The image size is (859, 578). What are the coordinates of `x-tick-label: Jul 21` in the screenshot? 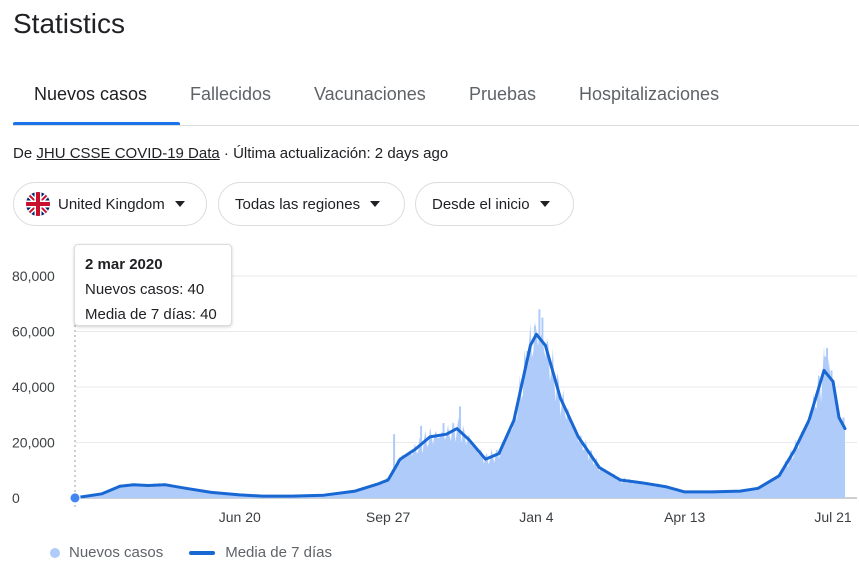 It's located at (833, 517).